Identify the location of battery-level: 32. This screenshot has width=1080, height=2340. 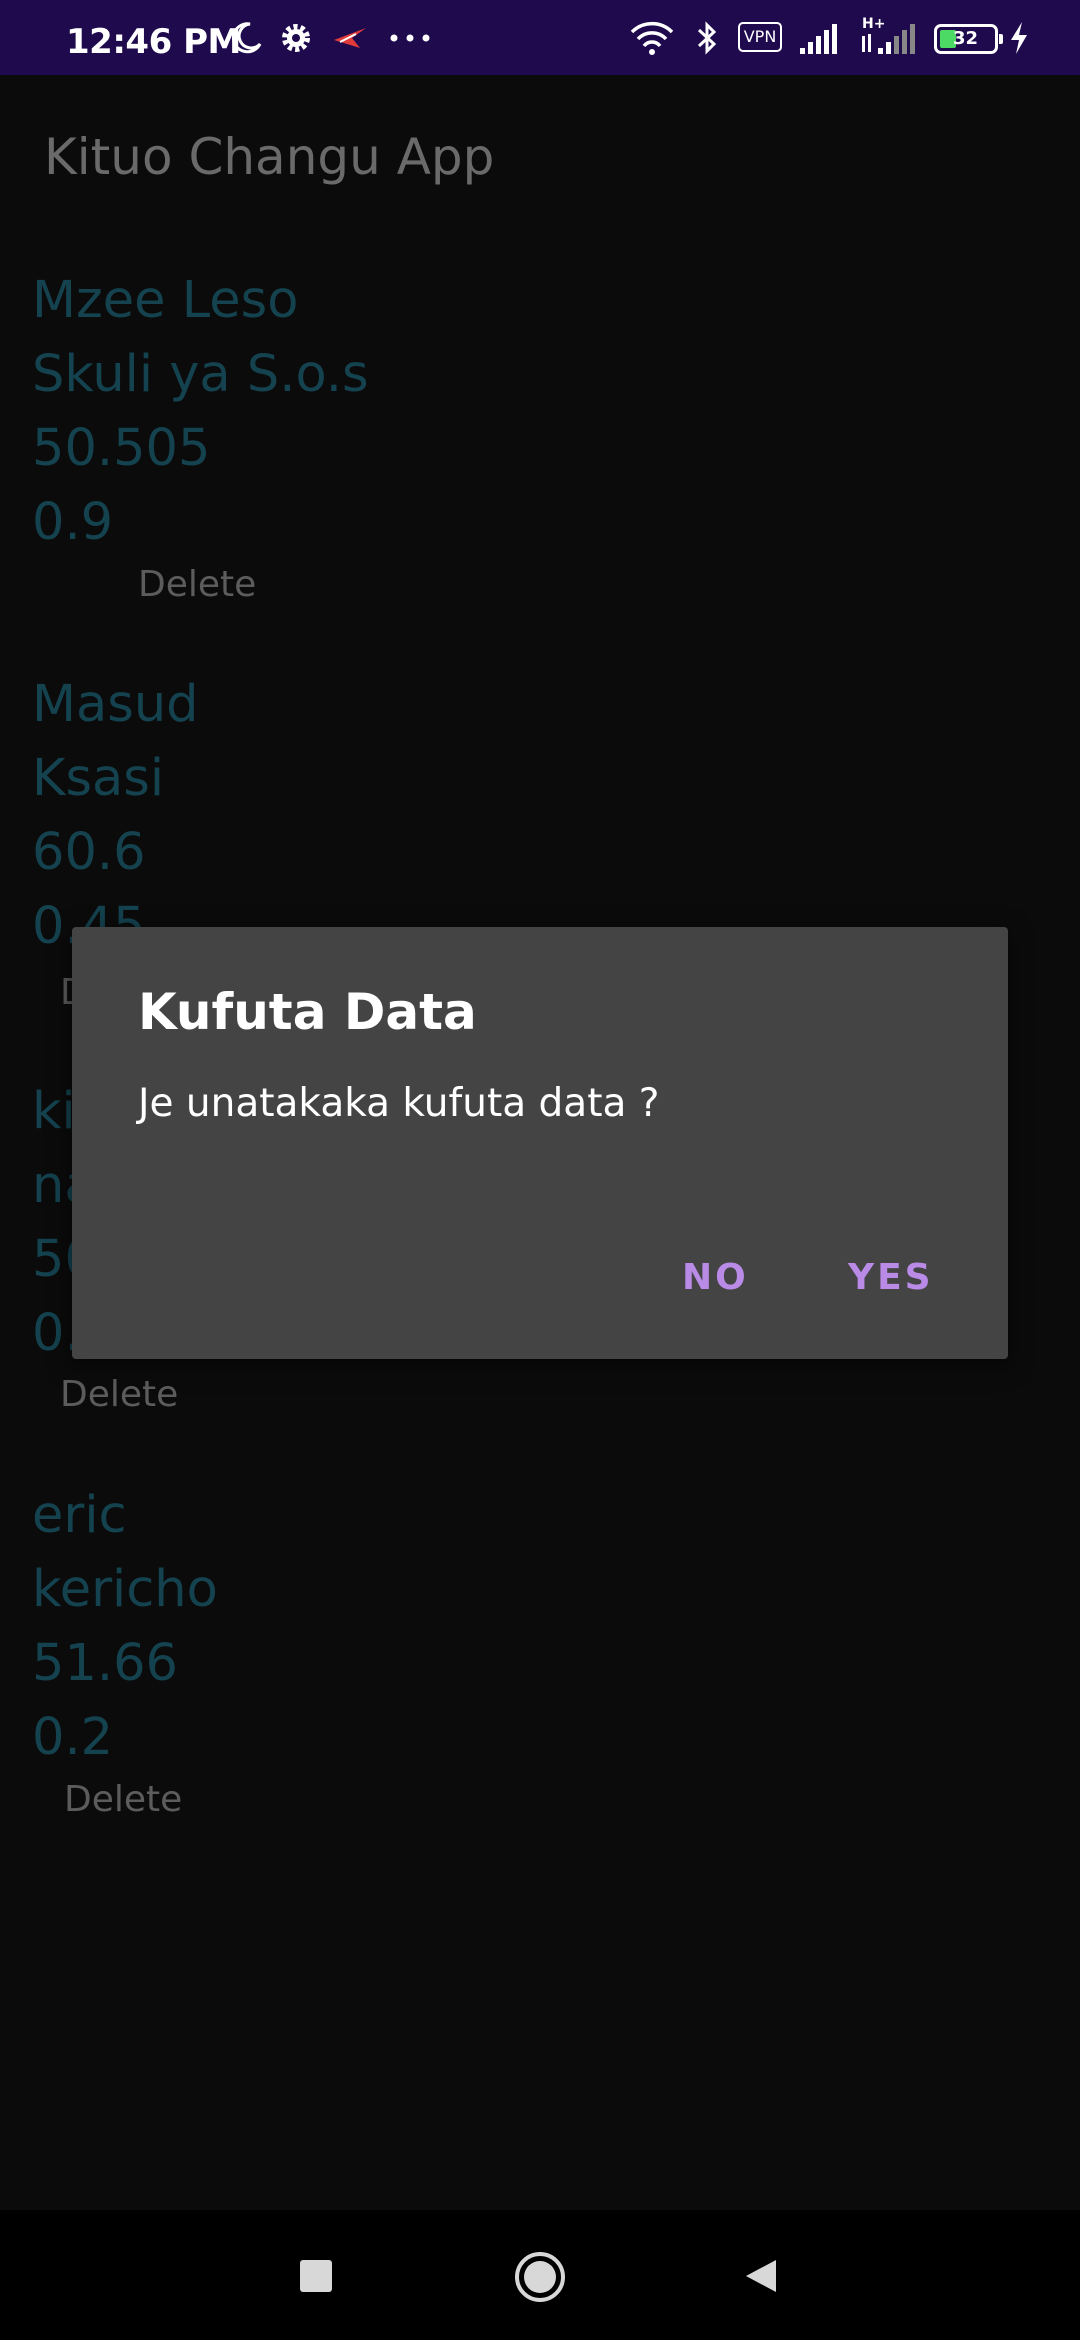
(966, 38).